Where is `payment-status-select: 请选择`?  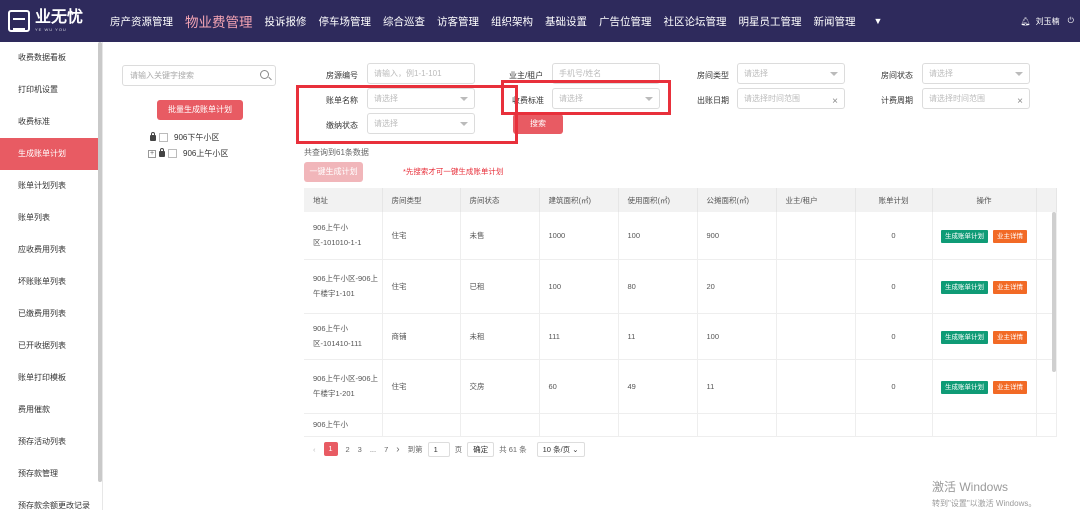 payment-status-select: 请选择 is located at coordinates (421, 123).